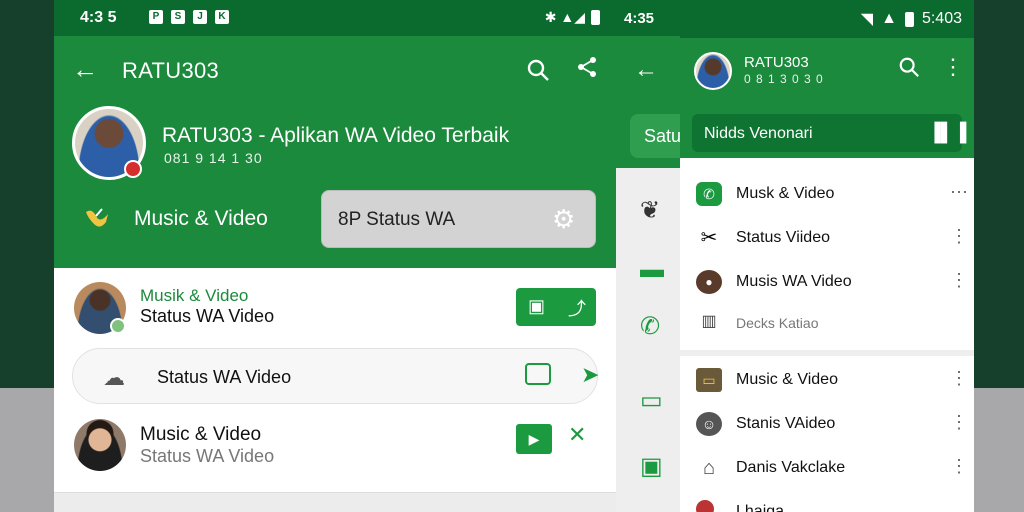 This screenshot has width=1024, height=512. Describe the element at coordinates (335, 502) in the screenshot. I see `bottom-bar` at that location.